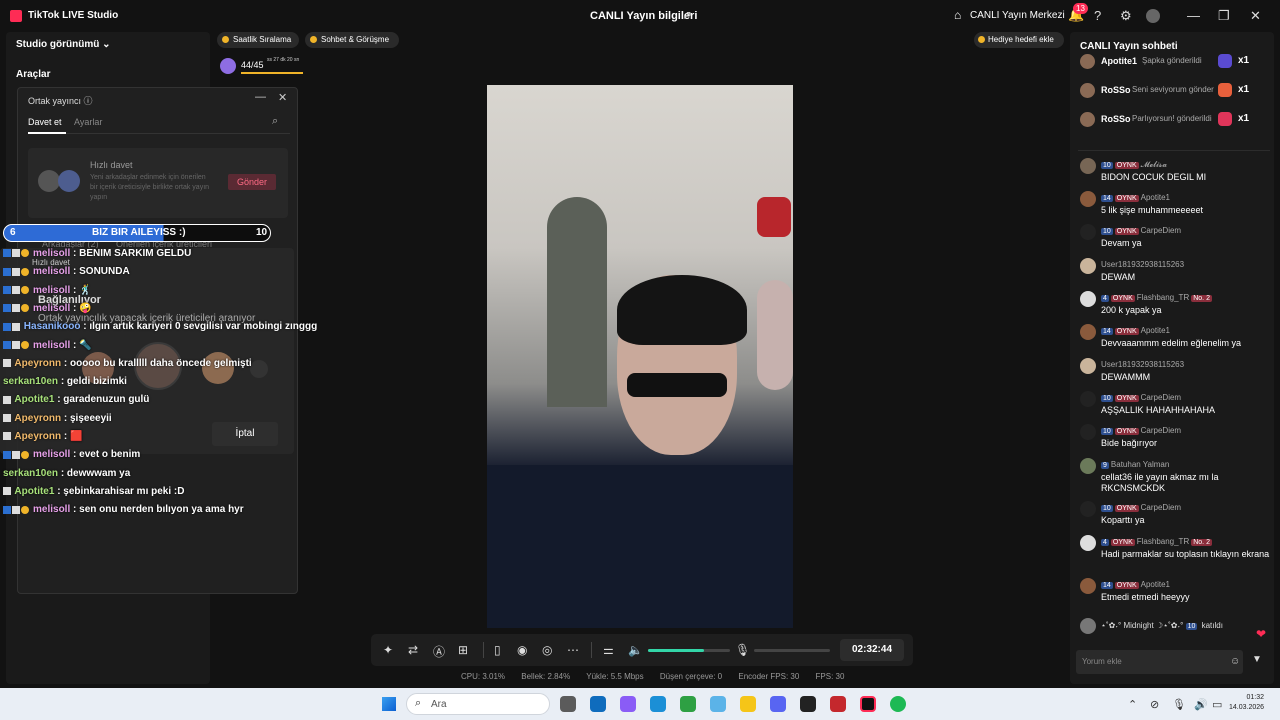  Describe the element at coordinates (478, 704) in the screenshot. I see `taskbar-search: ⌕ Ara` at that location.